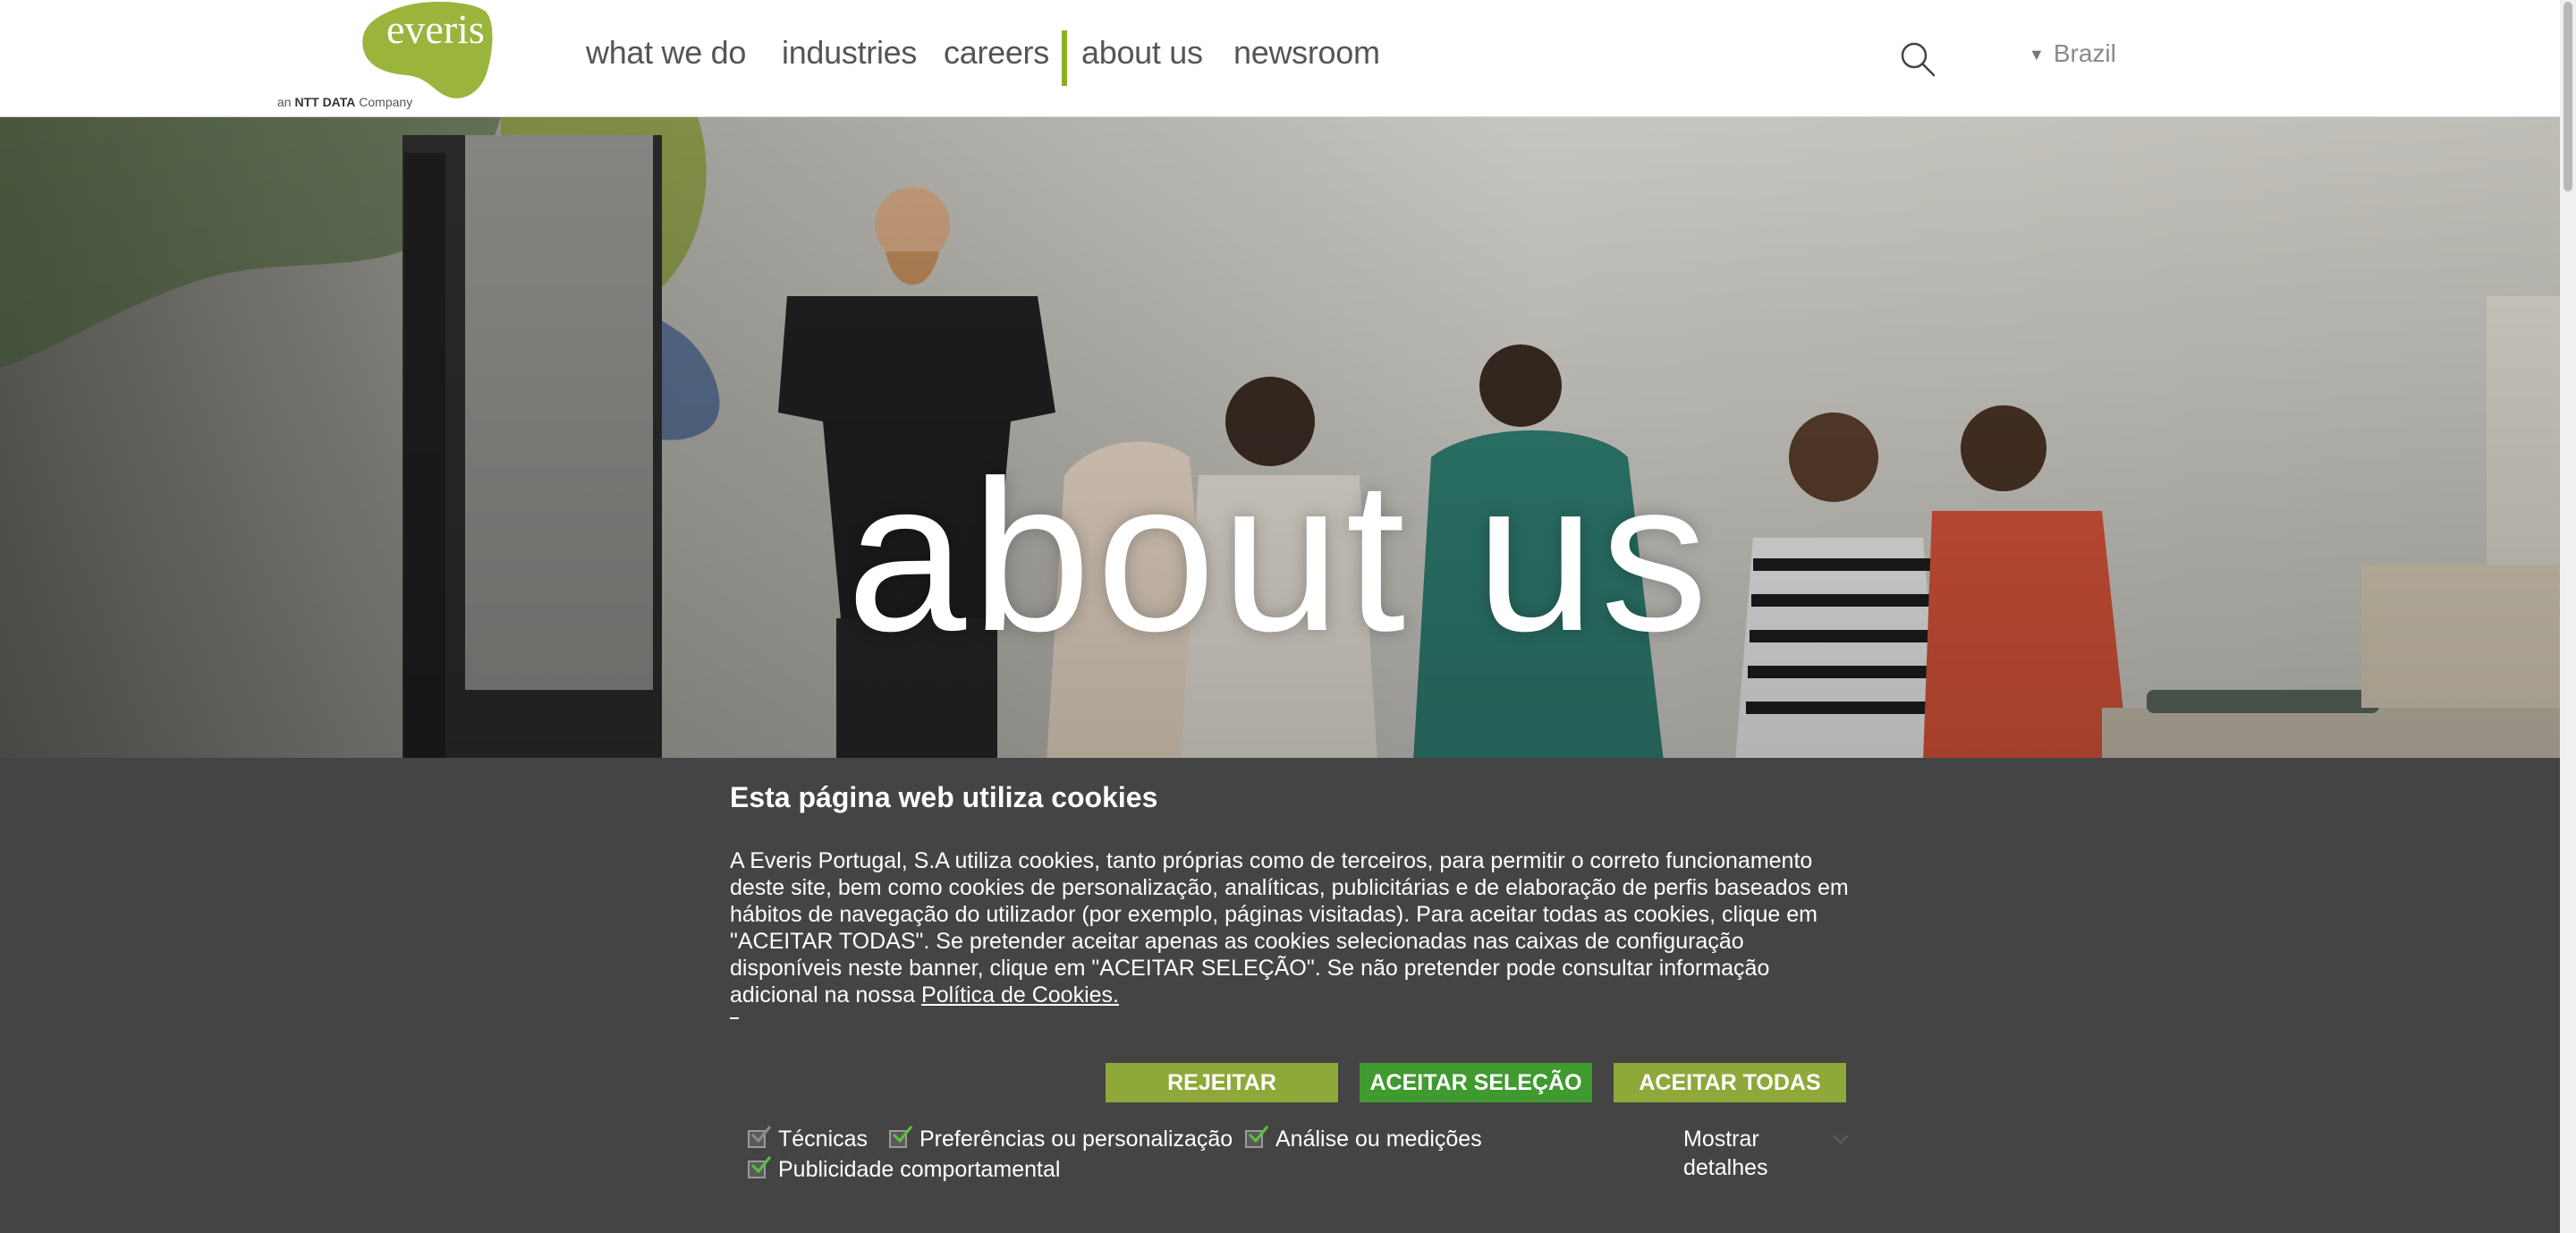 This screenshot has height=1233, width=2576. What do you see at coordinates (435, 29) in the screenshot?
I see `logo-wordmark: everis` at bounding box center [435, 29].